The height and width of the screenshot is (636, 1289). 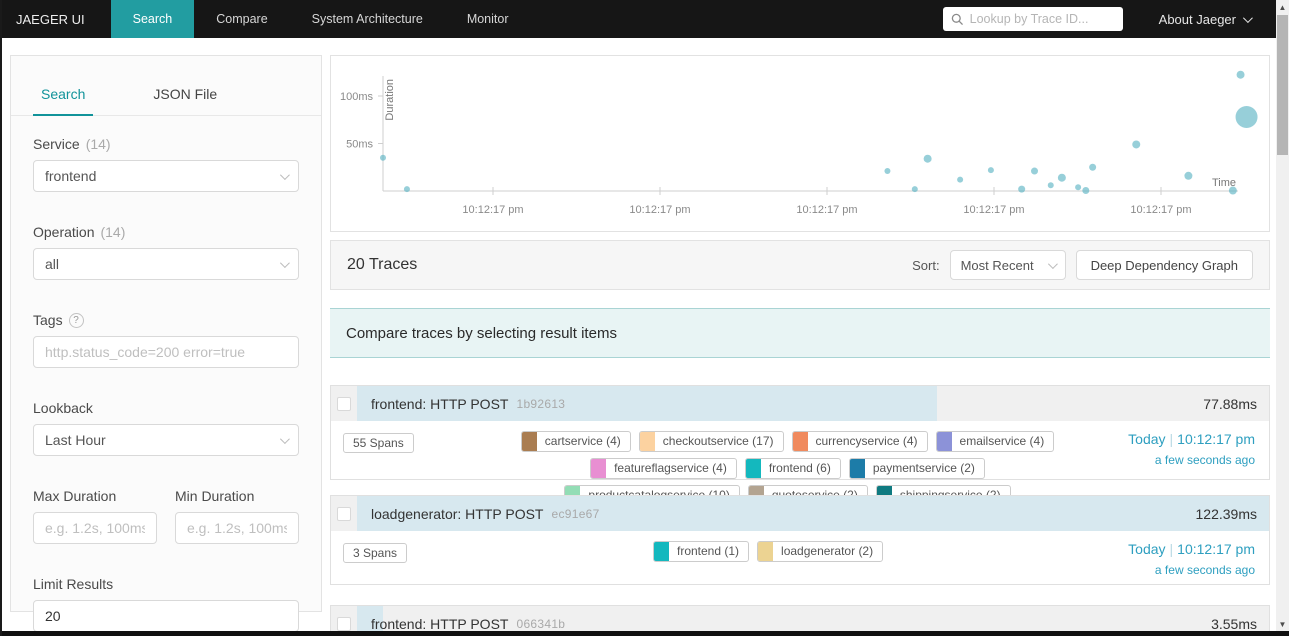 What do you see at coordinates (63, 95) in the screenshot?
I see `tab-search: Search` at bounding box center [63, 95].